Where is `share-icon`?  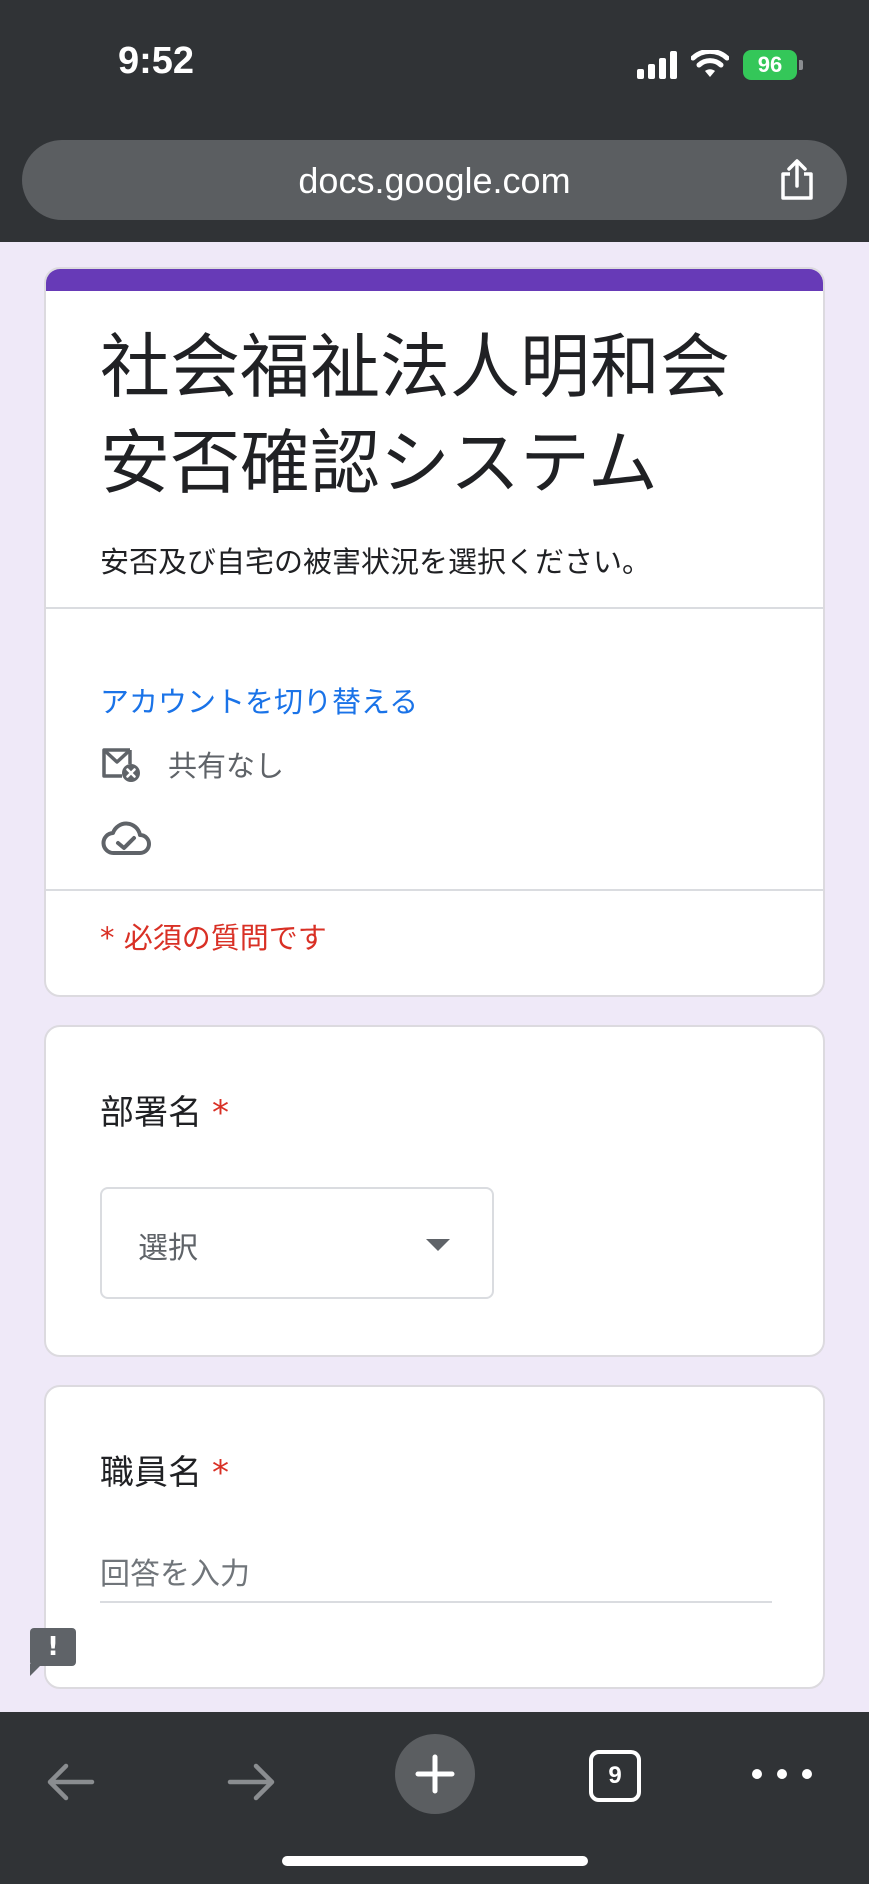 share-icon is located at coordinates (797, 180).